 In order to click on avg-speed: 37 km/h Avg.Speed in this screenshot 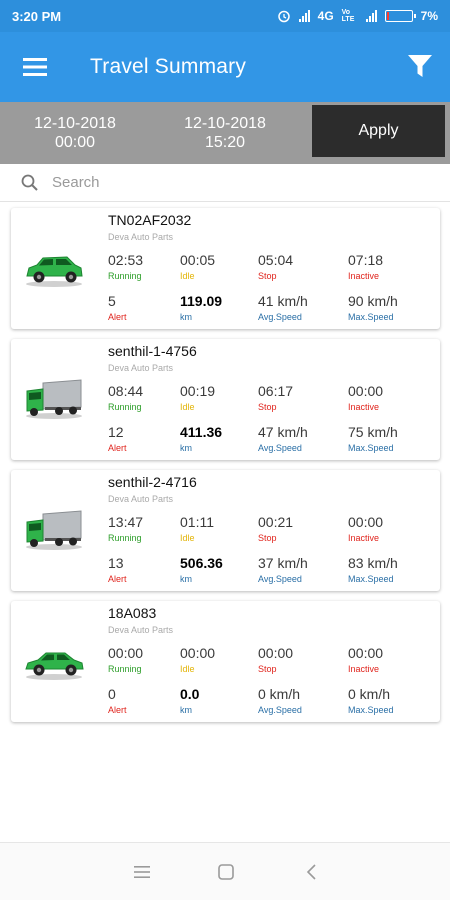, I will do `click(283, 569)`.